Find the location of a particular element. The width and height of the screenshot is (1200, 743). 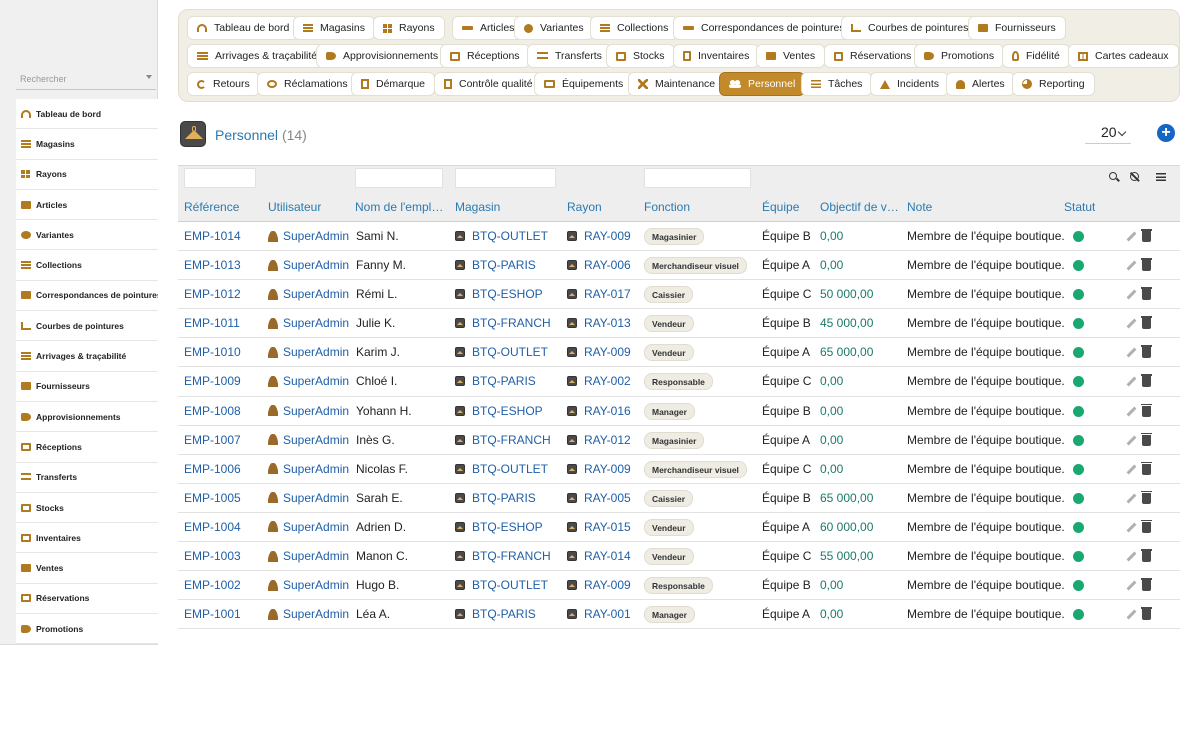

employee-reference-link: EMP-1013 is located at coordinates (212, 265).